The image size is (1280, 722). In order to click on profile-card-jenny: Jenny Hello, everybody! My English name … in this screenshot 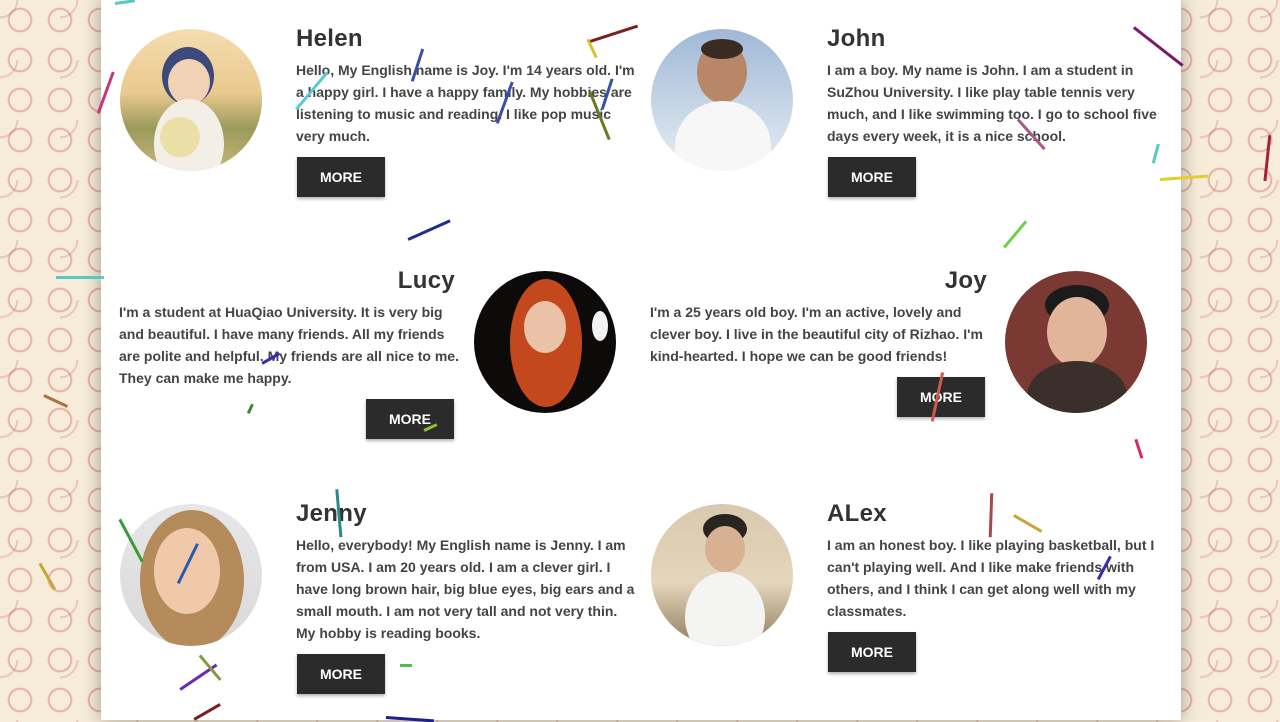, I will do `click(371, 600)`.